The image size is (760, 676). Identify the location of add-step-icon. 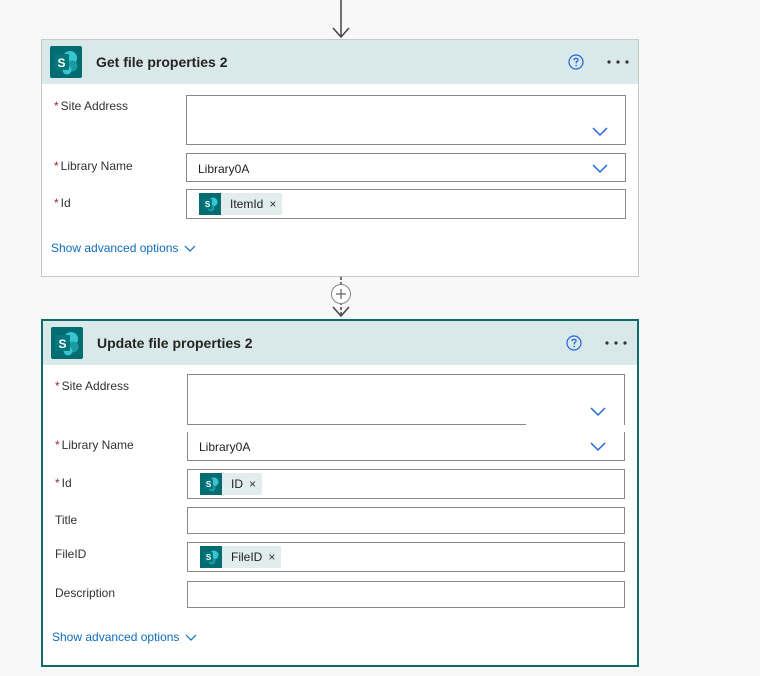
(341, 294).